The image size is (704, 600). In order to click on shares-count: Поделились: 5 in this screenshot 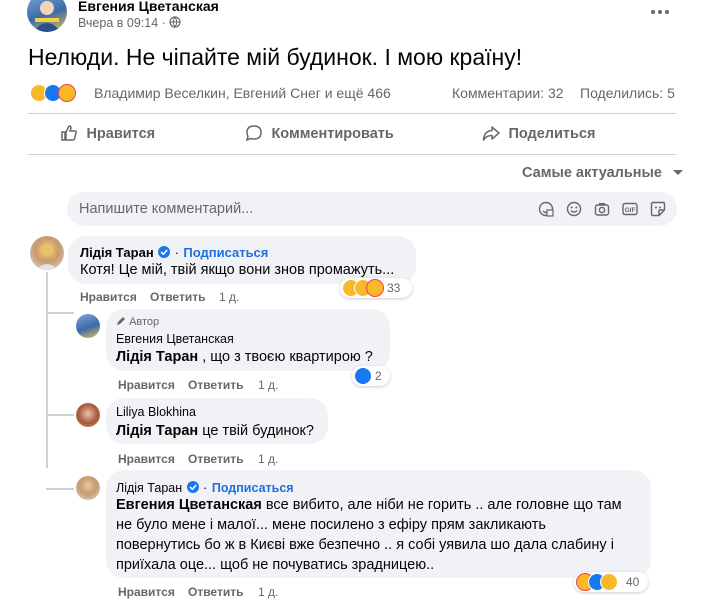, I will do `click(627, 93)`.